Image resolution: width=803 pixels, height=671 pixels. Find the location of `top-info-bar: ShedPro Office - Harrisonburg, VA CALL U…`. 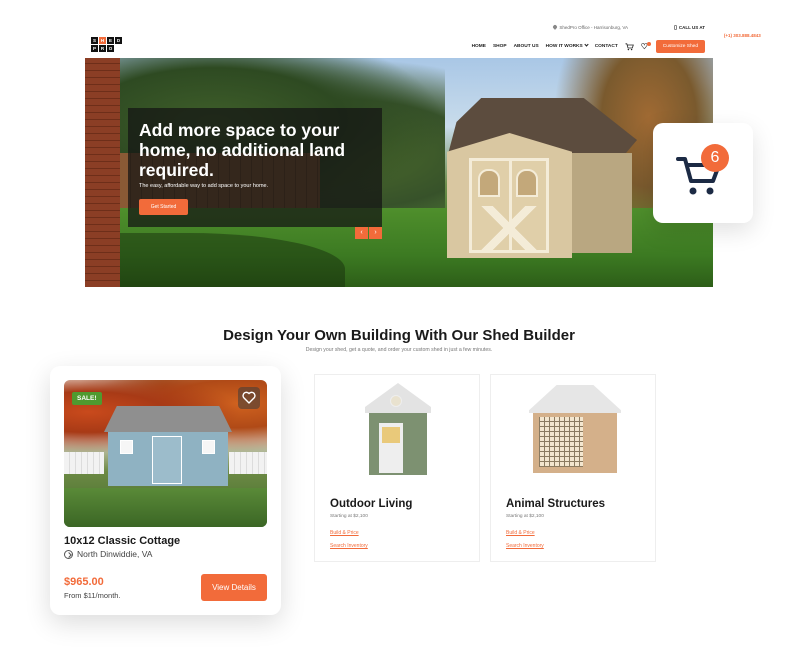

top-info-bar: ShedPro Office - Harrisonburg, VA CALL U… is located at coordinates (423, 31).